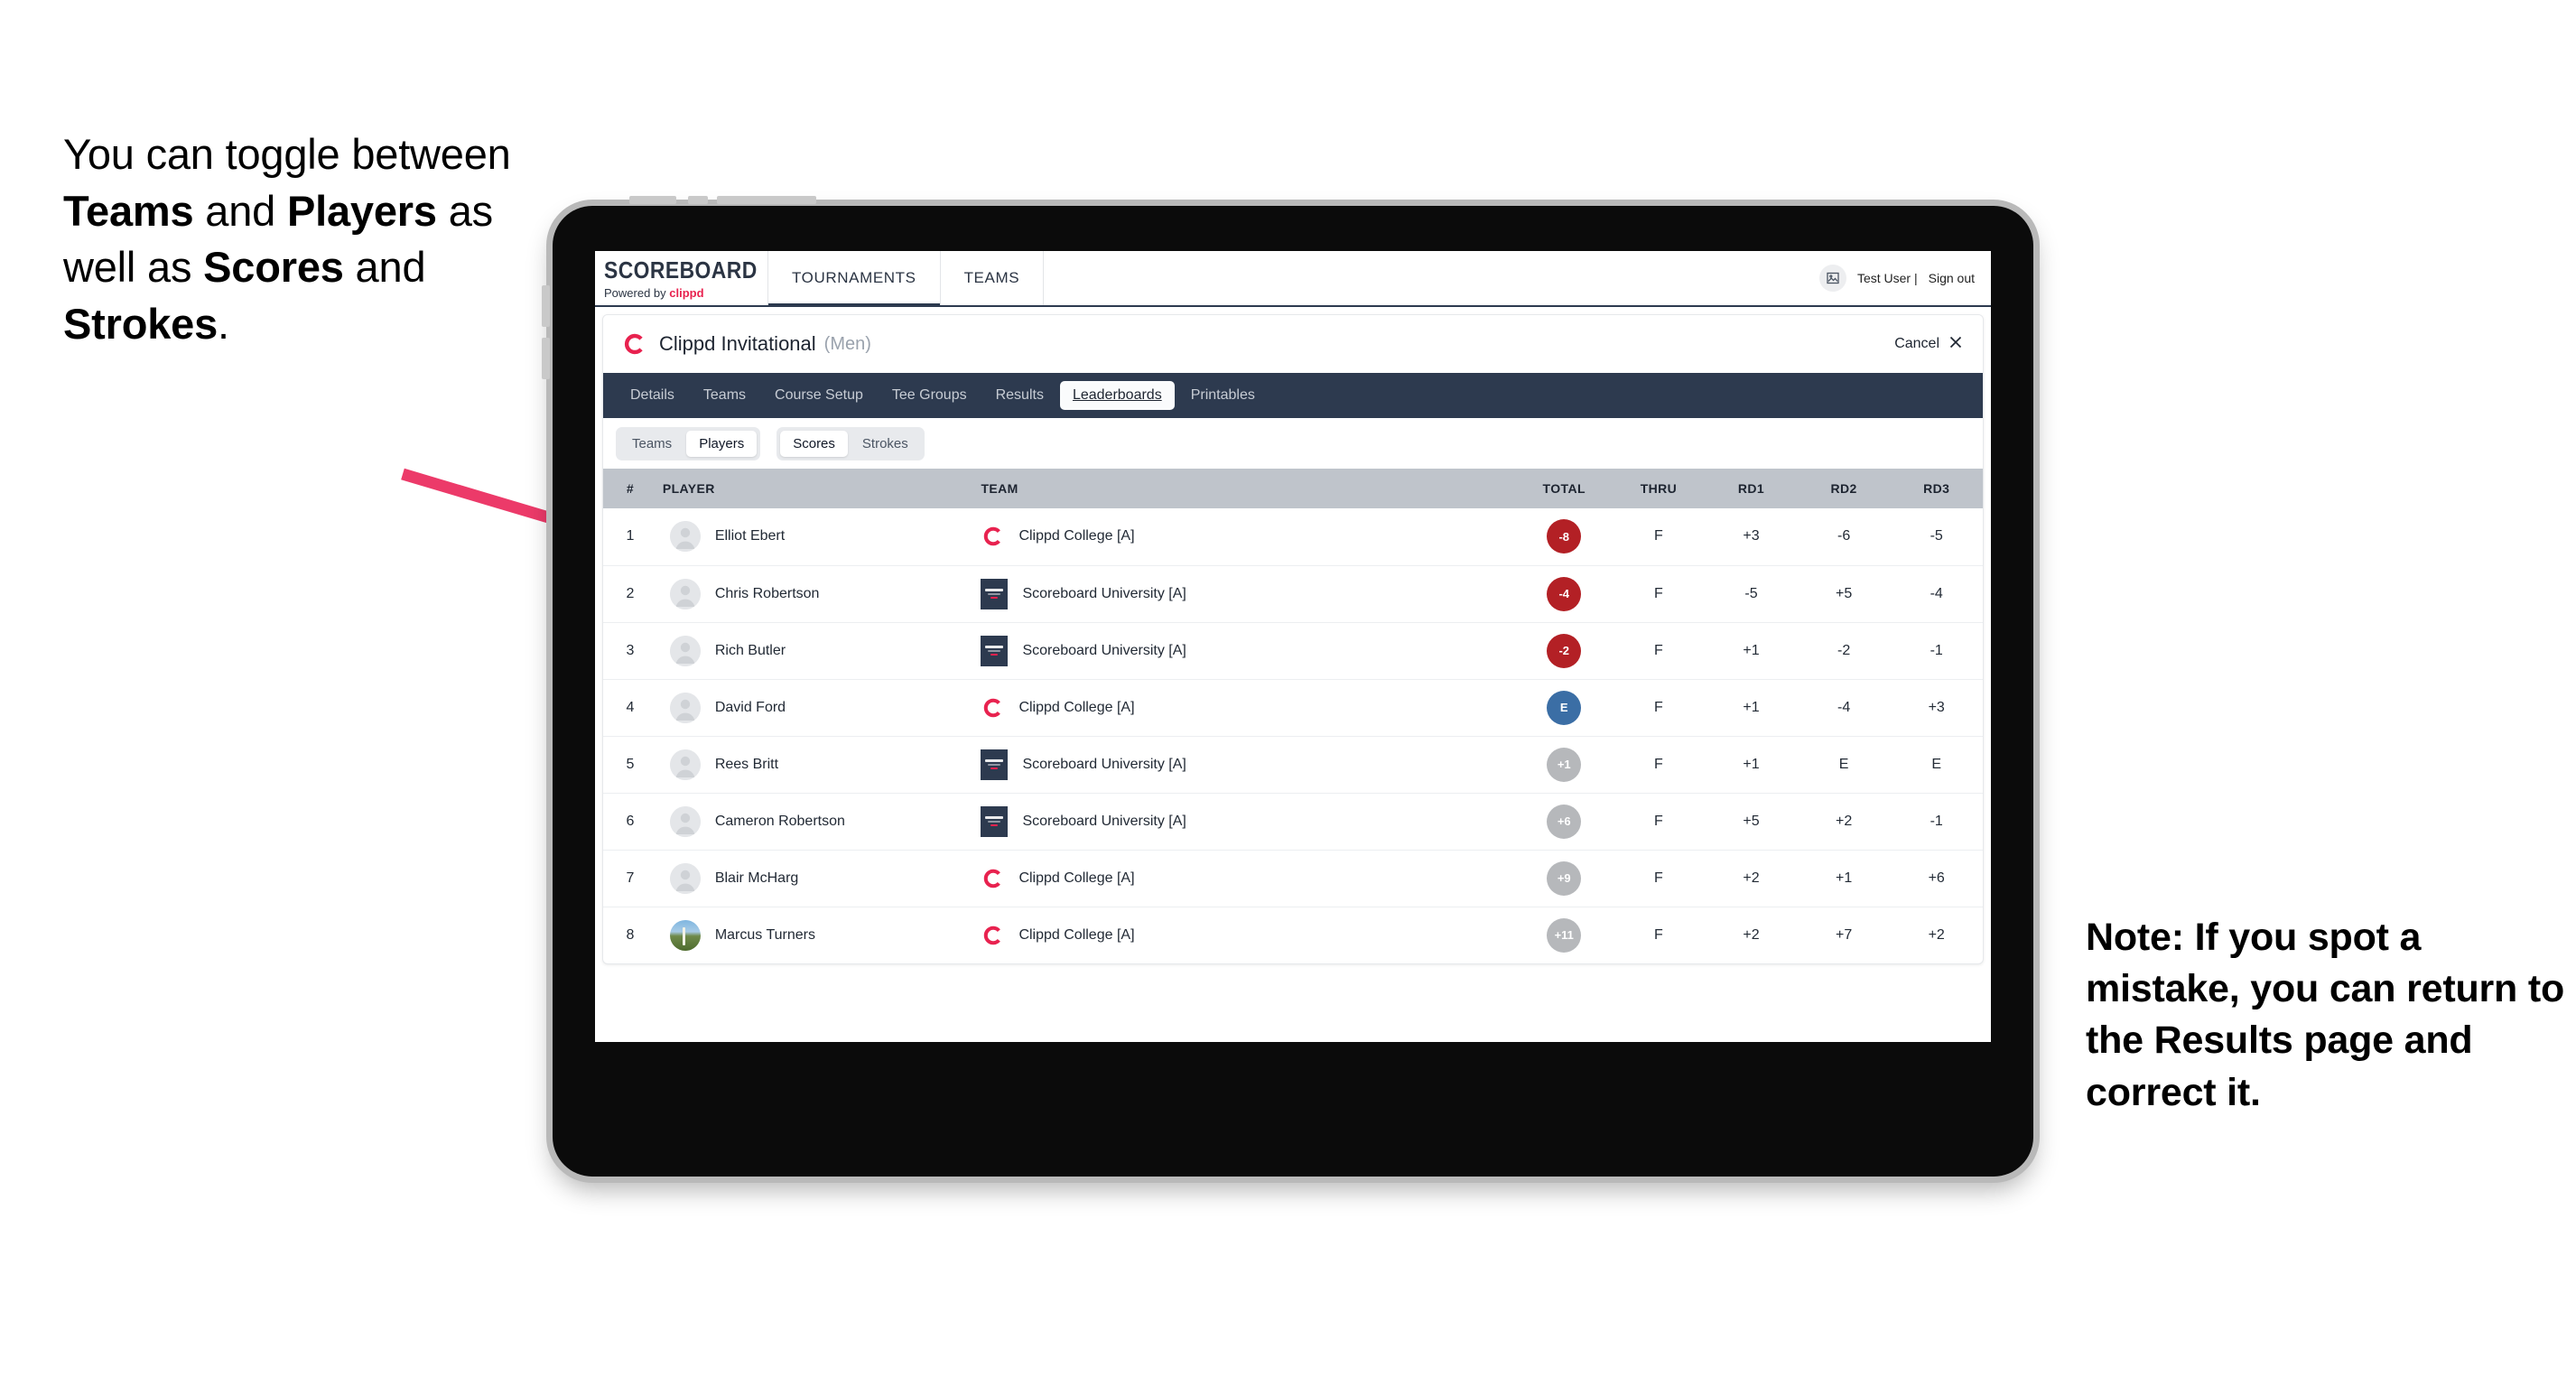  I want to click on cell-total: +9, so click(1564, 879).